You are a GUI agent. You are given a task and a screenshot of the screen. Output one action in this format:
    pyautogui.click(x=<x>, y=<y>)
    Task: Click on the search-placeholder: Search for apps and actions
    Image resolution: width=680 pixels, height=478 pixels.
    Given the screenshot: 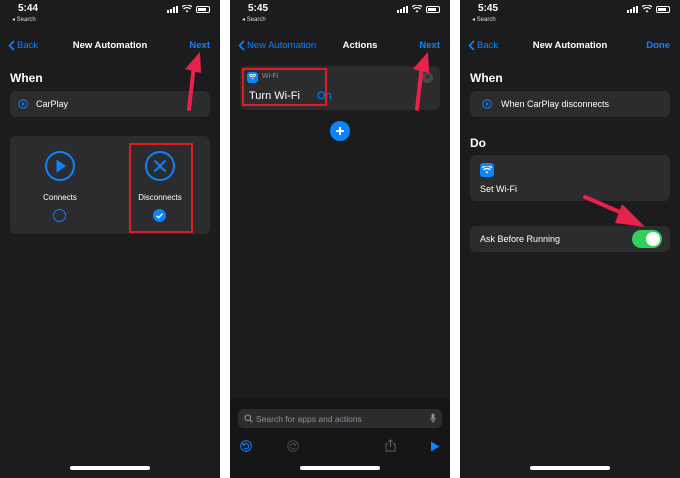 What is the action you would take?
    pyautogui.click(x=309, y=419)
    